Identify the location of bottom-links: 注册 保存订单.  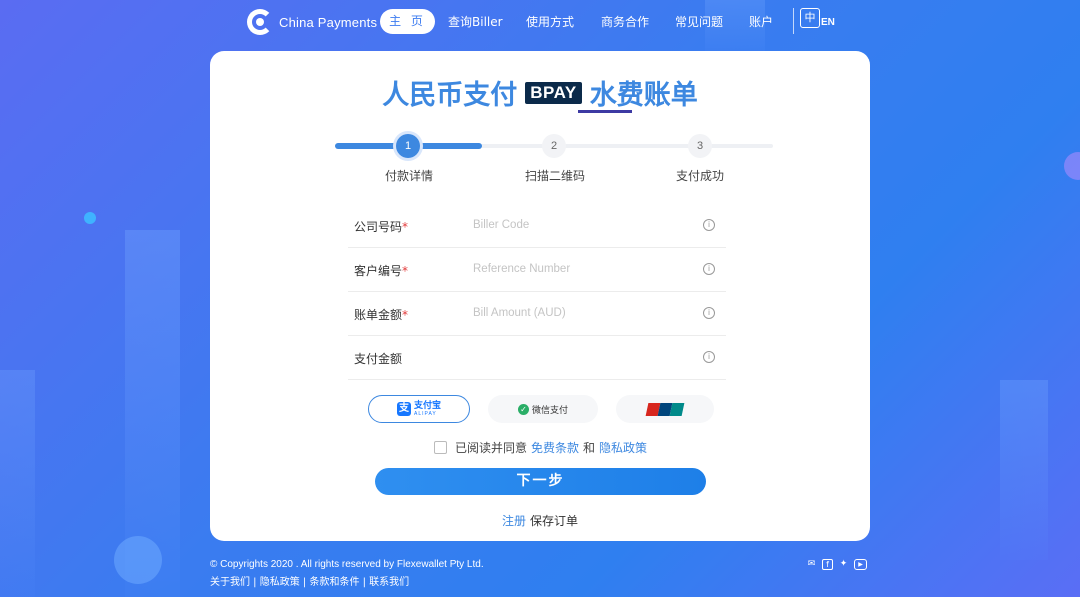
(540, 520).